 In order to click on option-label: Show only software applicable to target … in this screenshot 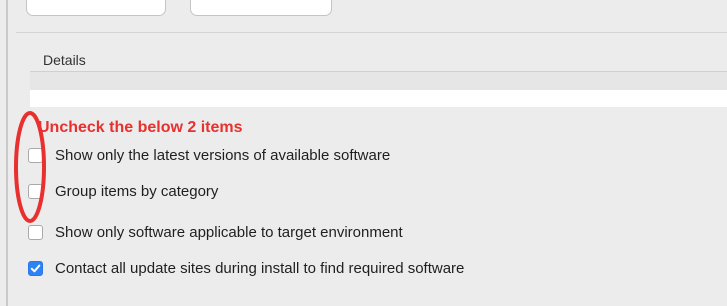, I will do `click(229, 232)`.